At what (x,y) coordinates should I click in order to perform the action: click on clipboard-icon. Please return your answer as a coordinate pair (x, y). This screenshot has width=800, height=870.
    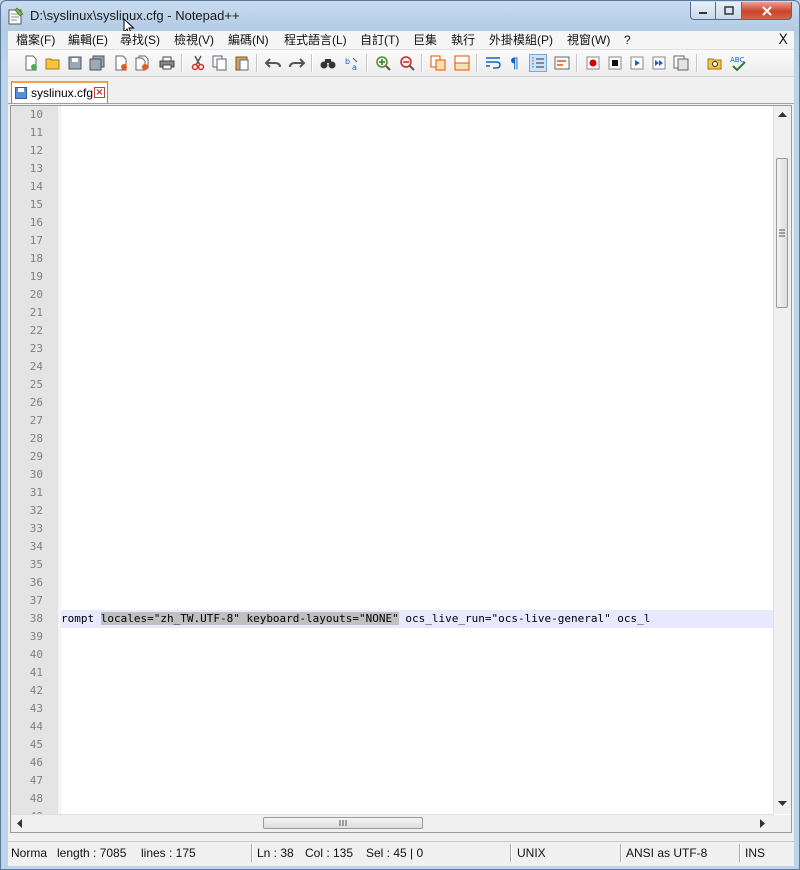
    Looking at the image, I should click on (242, 63).